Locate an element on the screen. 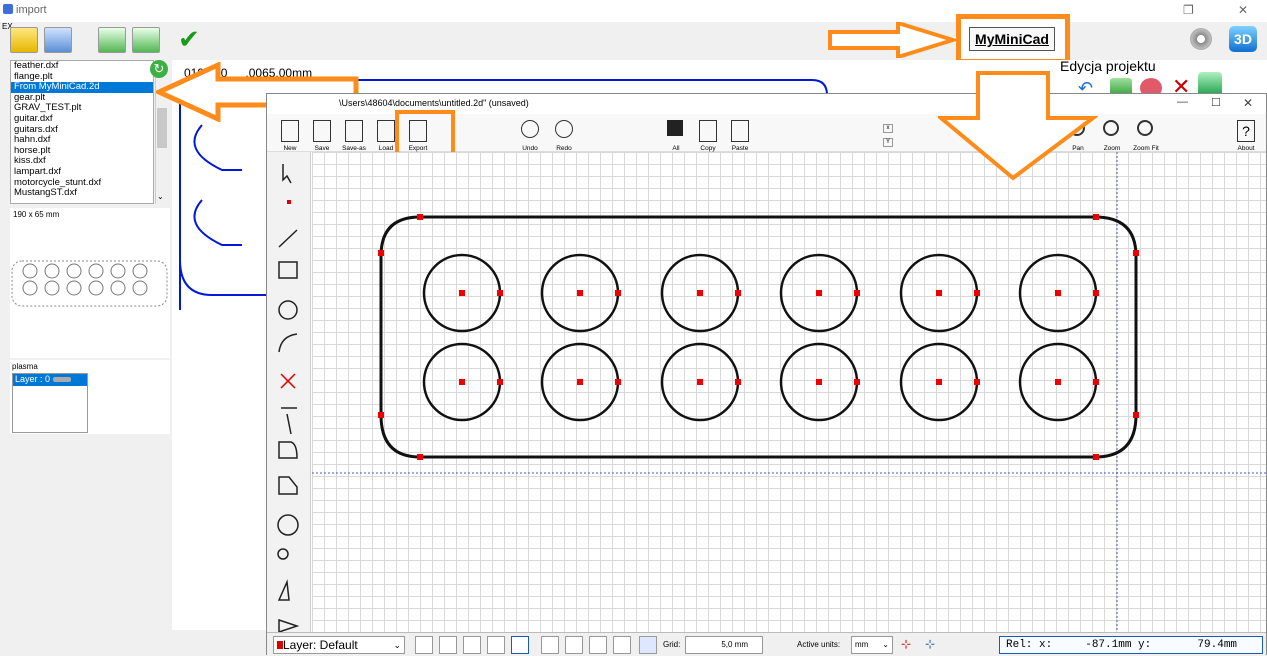  save-icon is located at coordinates (322, 131).